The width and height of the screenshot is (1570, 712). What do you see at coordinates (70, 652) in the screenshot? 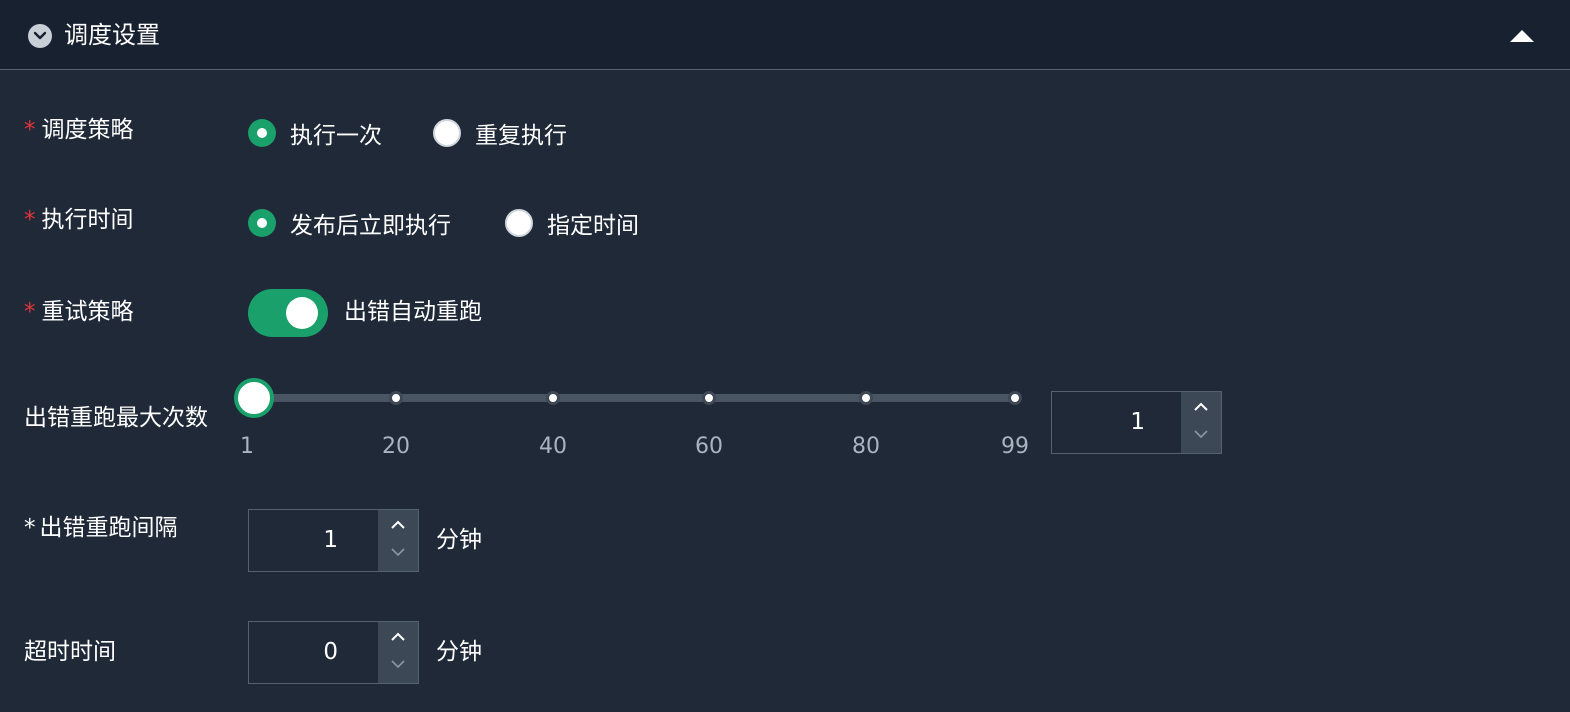
I see `timeout-label: 超时时间` at bounding box center [70, 652].